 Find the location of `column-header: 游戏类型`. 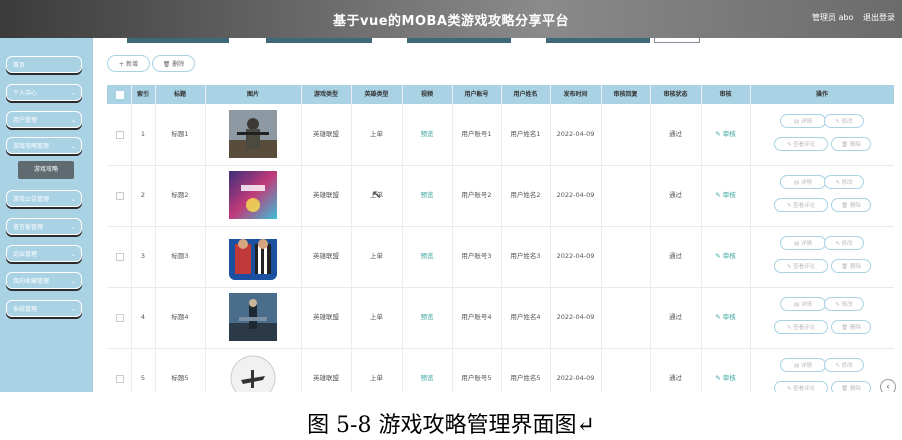

column-header: 游戏类型 is located at coordinates (326, 94).